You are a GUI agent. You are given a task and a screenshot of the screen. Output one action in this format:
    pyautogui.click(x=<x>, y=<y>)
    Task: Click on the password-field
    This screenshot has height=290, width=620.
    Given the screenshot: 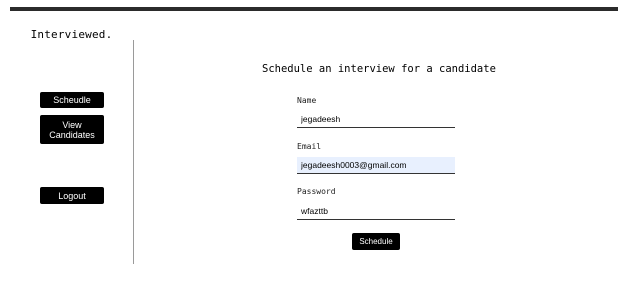 What is the action you would take?
    pyautogui.click(x=376, y=211)
    